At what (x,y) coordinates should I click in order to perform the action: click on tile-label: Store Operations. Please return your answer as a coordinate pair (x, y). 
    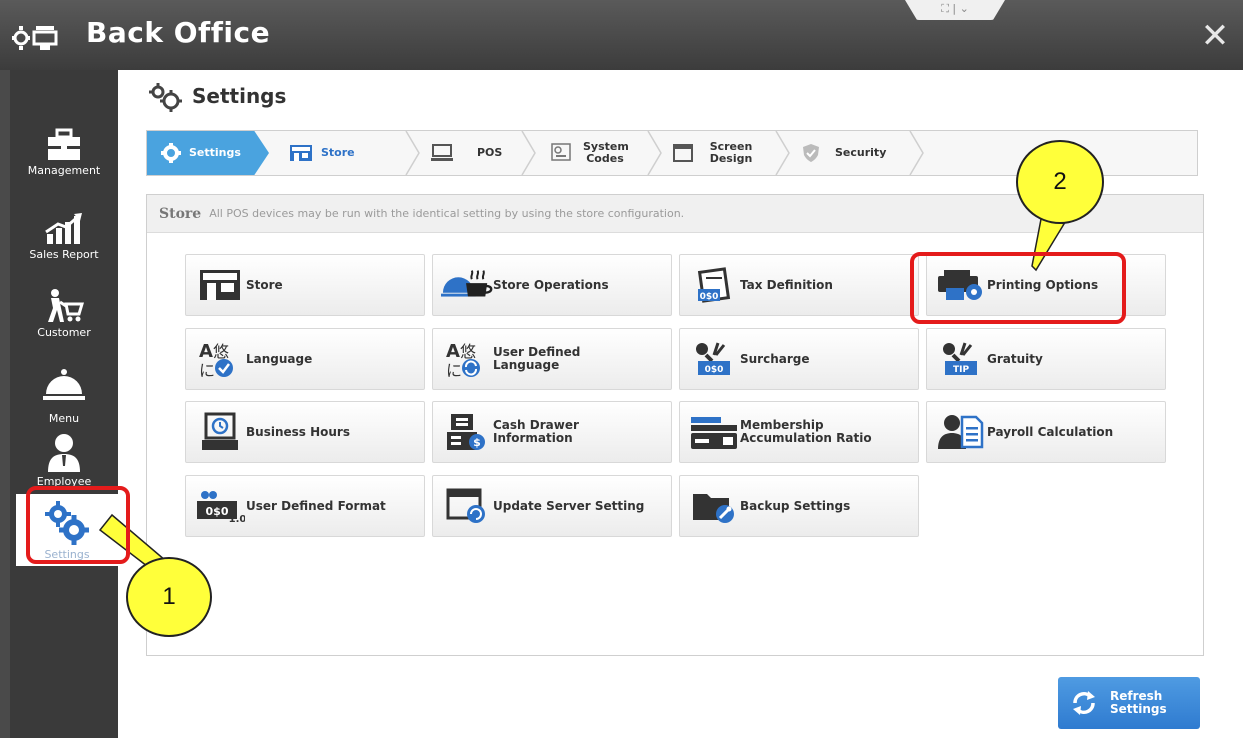
    Looking at the image, I should click on (551, 284).